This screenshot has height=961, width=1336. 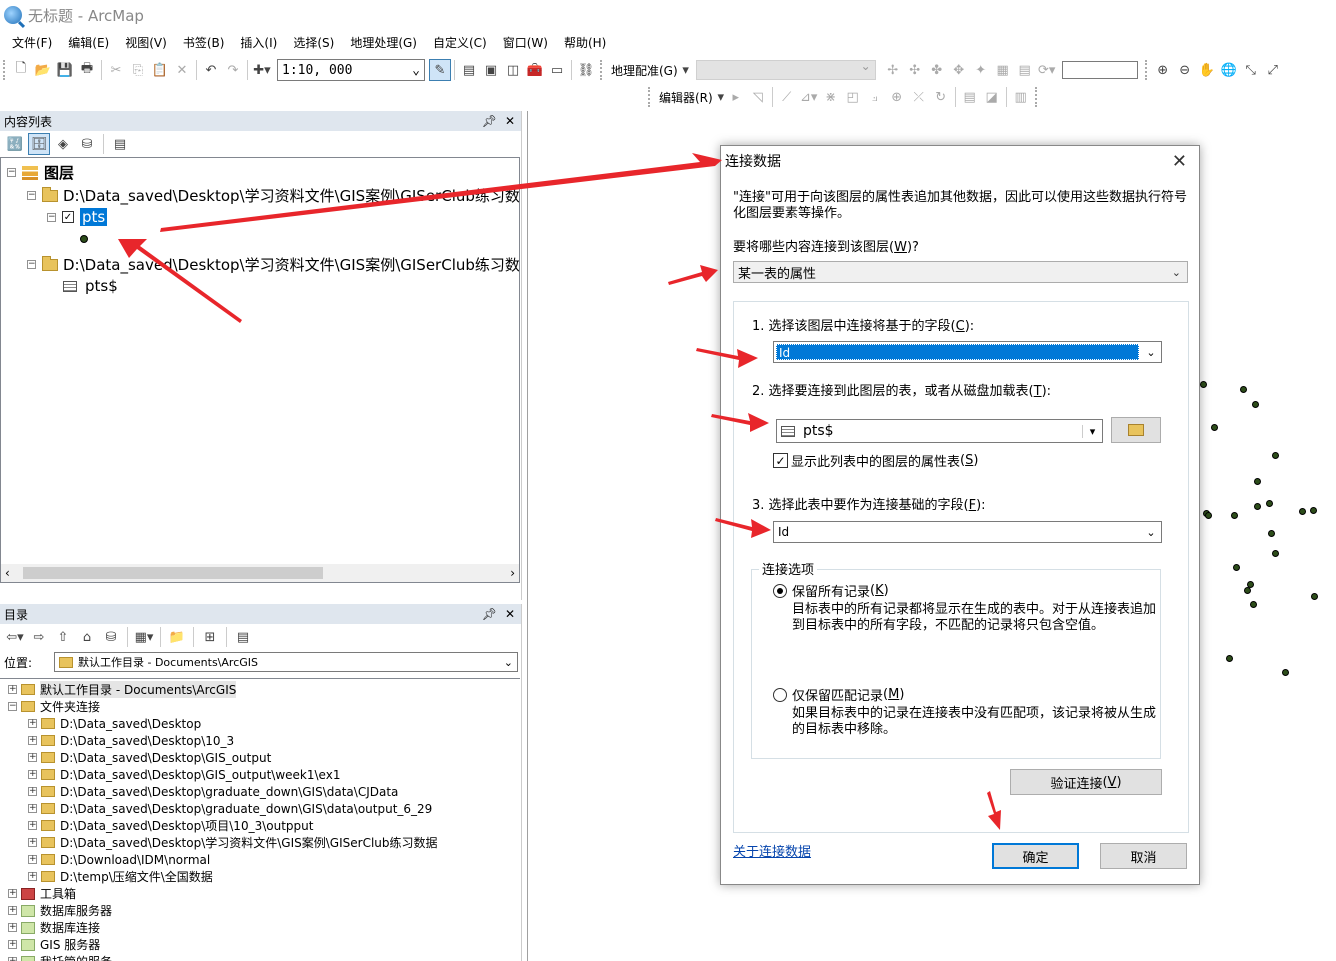 What do you see at coordinates (1035, 856) in the screenshot?
I see `ok-button: 确定` at bounding box center [1035, 856].